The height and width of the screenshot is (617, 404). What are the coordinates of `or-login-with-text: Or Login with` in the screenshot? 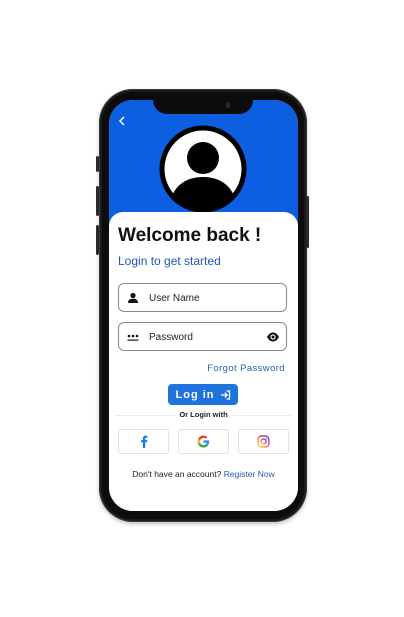 It's located at (203, 414).